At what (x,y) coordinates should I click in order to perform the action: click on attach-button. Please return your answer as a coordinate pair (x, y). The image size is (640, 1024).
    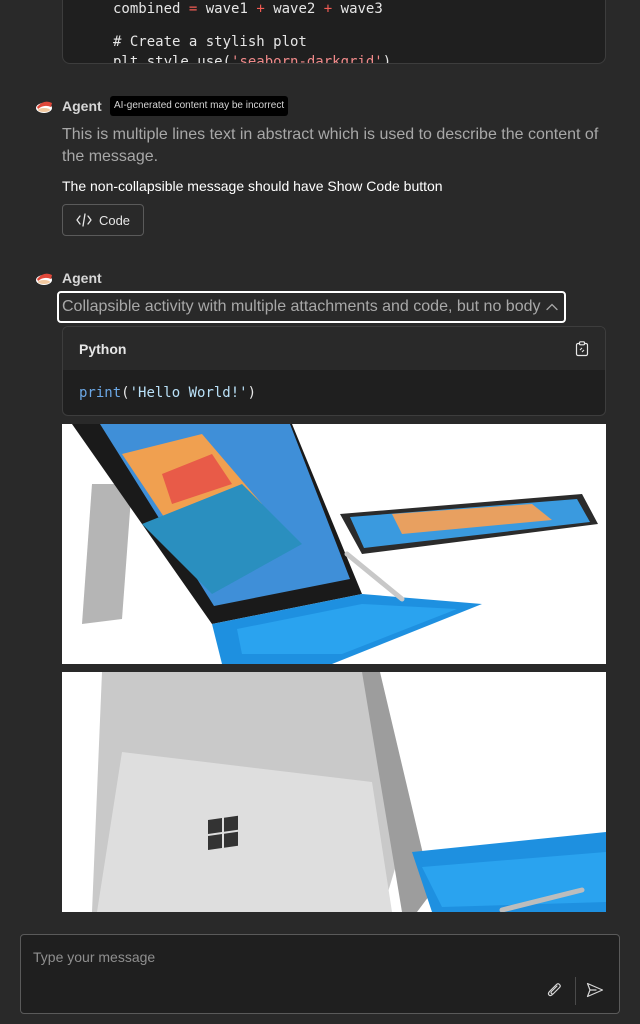
    Looking at the image, I should click on (555, 990).